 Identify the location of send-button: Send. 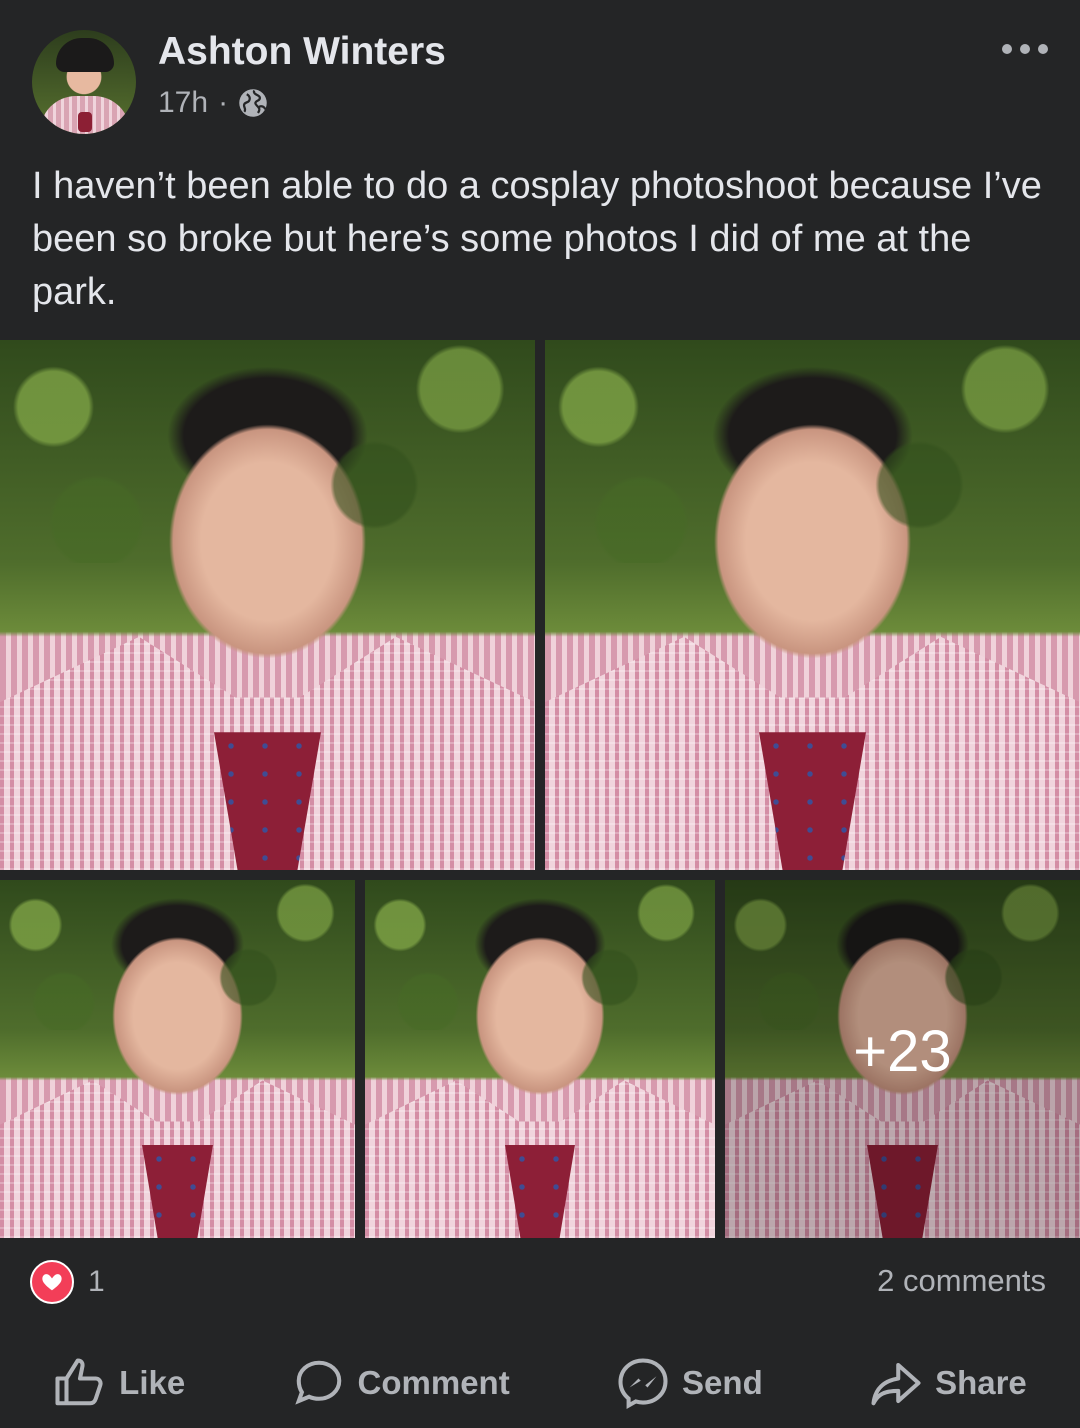
(689, 1383).